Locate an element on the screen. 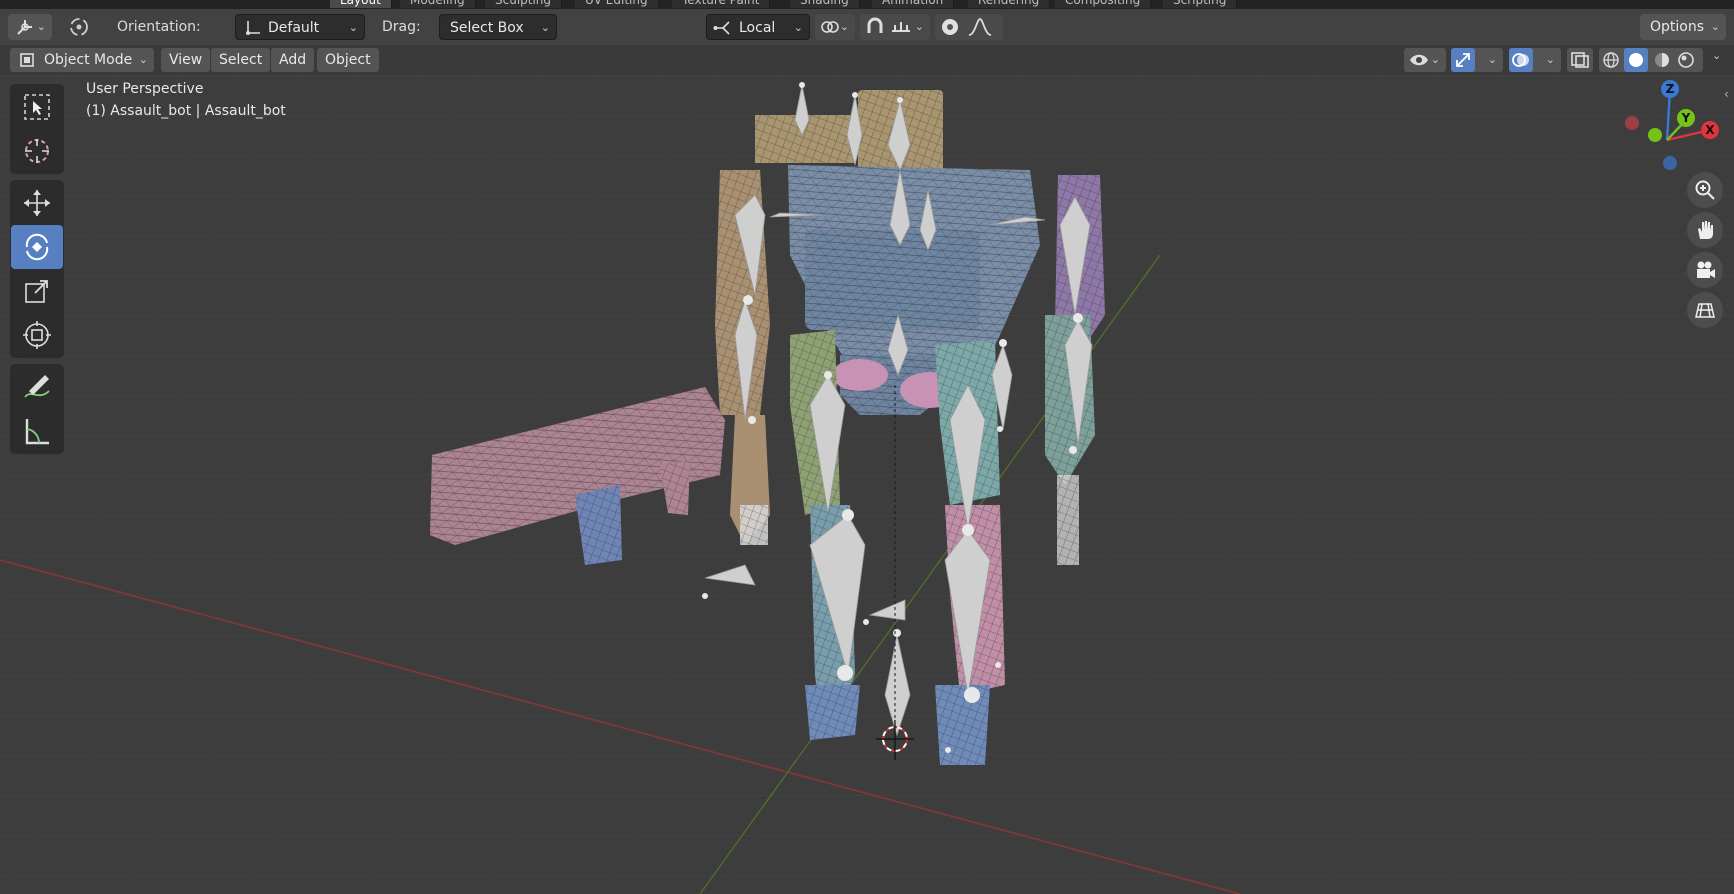 This screenshot has width=1734, height=894. orientation-axes-icon is located at coordinates (253, 32).